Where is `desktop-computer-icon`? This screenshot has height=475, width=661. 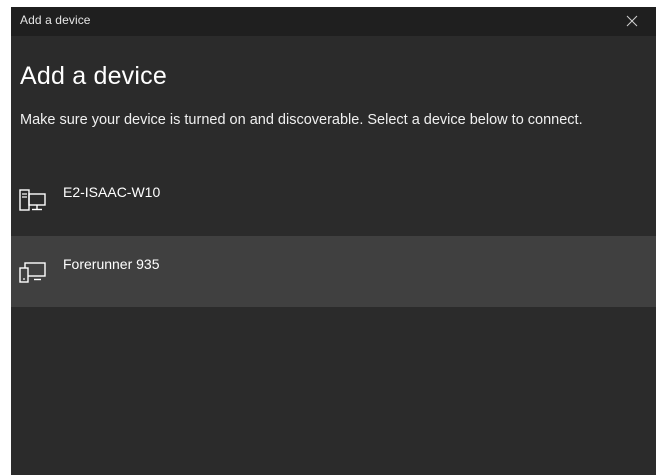 desktop-computer-icon is located at coordinates (32, 200).